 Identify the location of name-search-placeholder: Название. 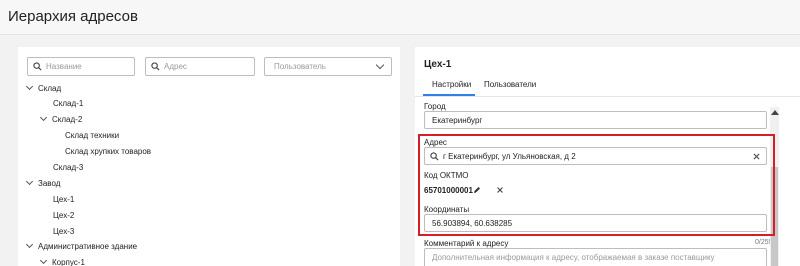
(64, 66).